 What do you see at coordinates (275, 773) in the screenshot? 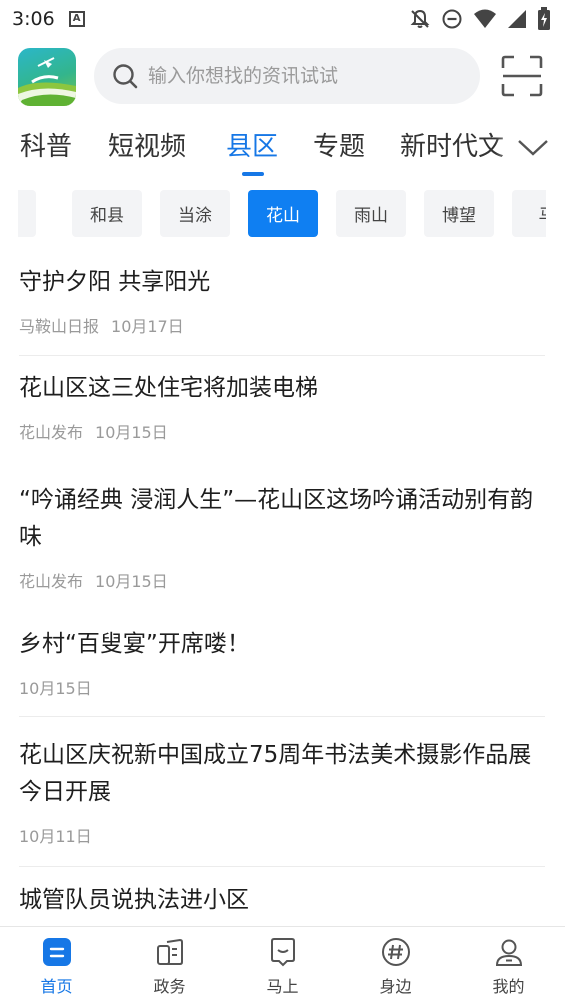
I see `news-title: 花山区庆祝新中国成立75周年书法美术摄影作品展今日开展` at bounding box center [275, 773].